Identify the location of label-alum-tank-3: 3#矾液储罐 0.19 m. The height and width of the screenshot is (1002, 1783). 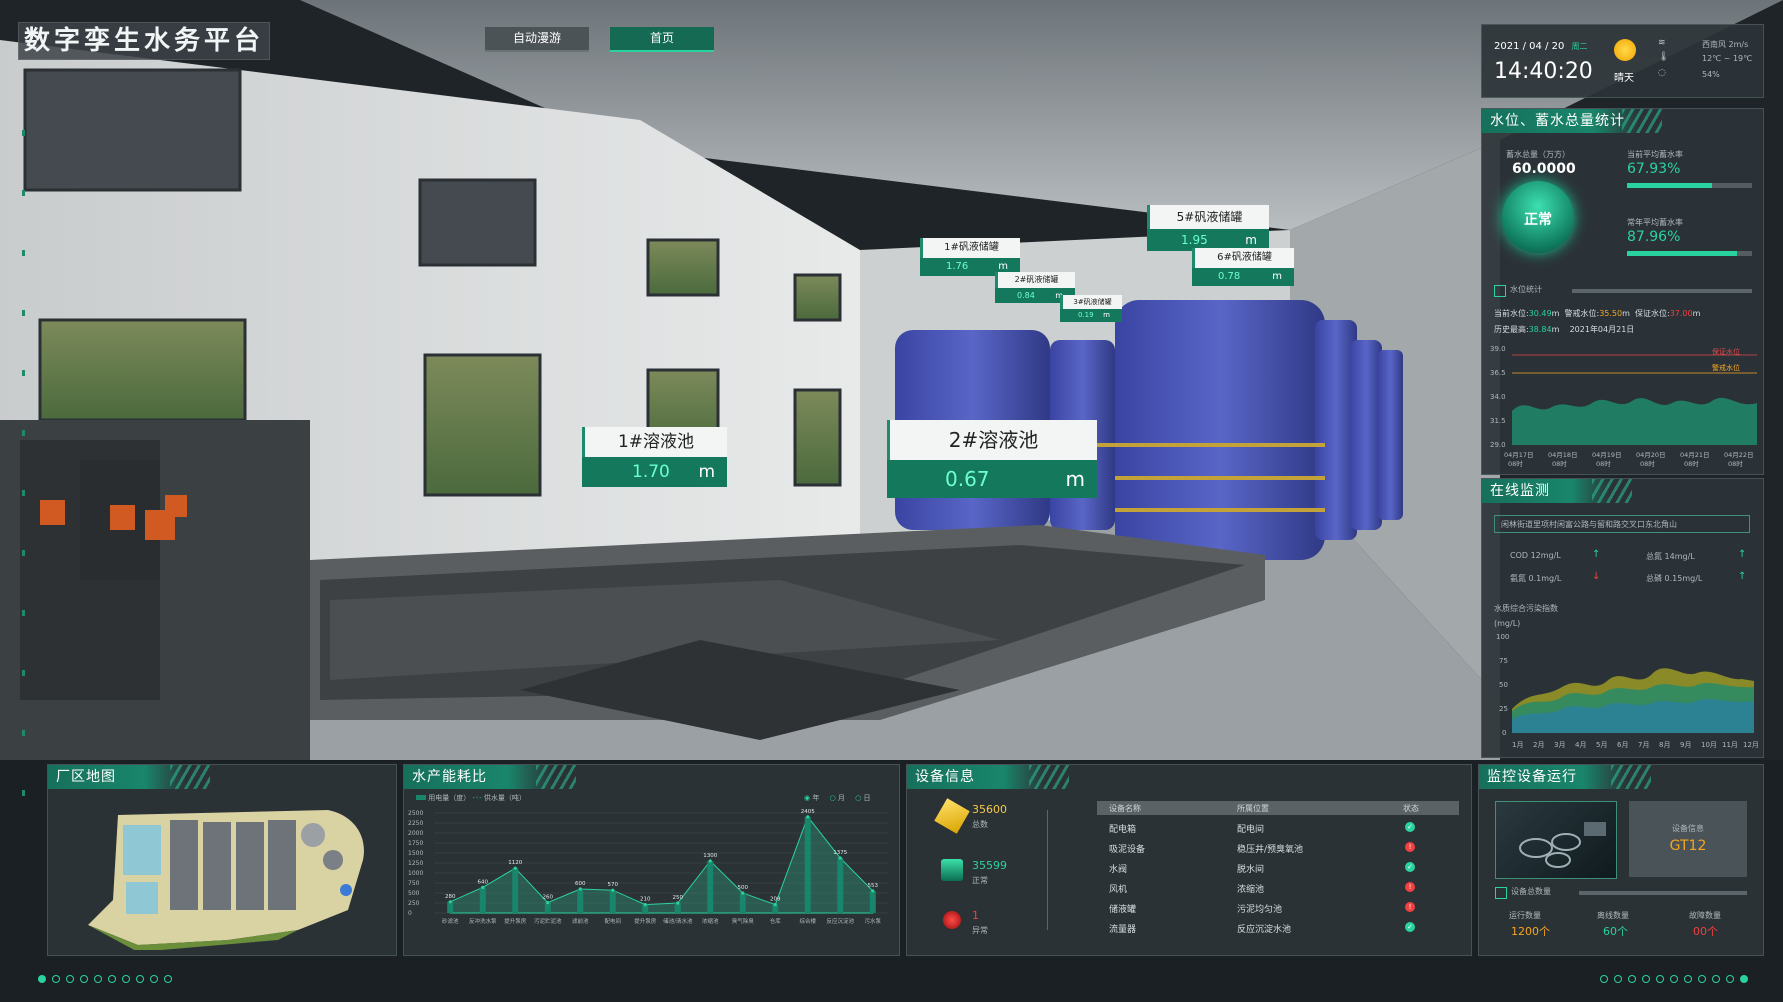
(1091, 308).